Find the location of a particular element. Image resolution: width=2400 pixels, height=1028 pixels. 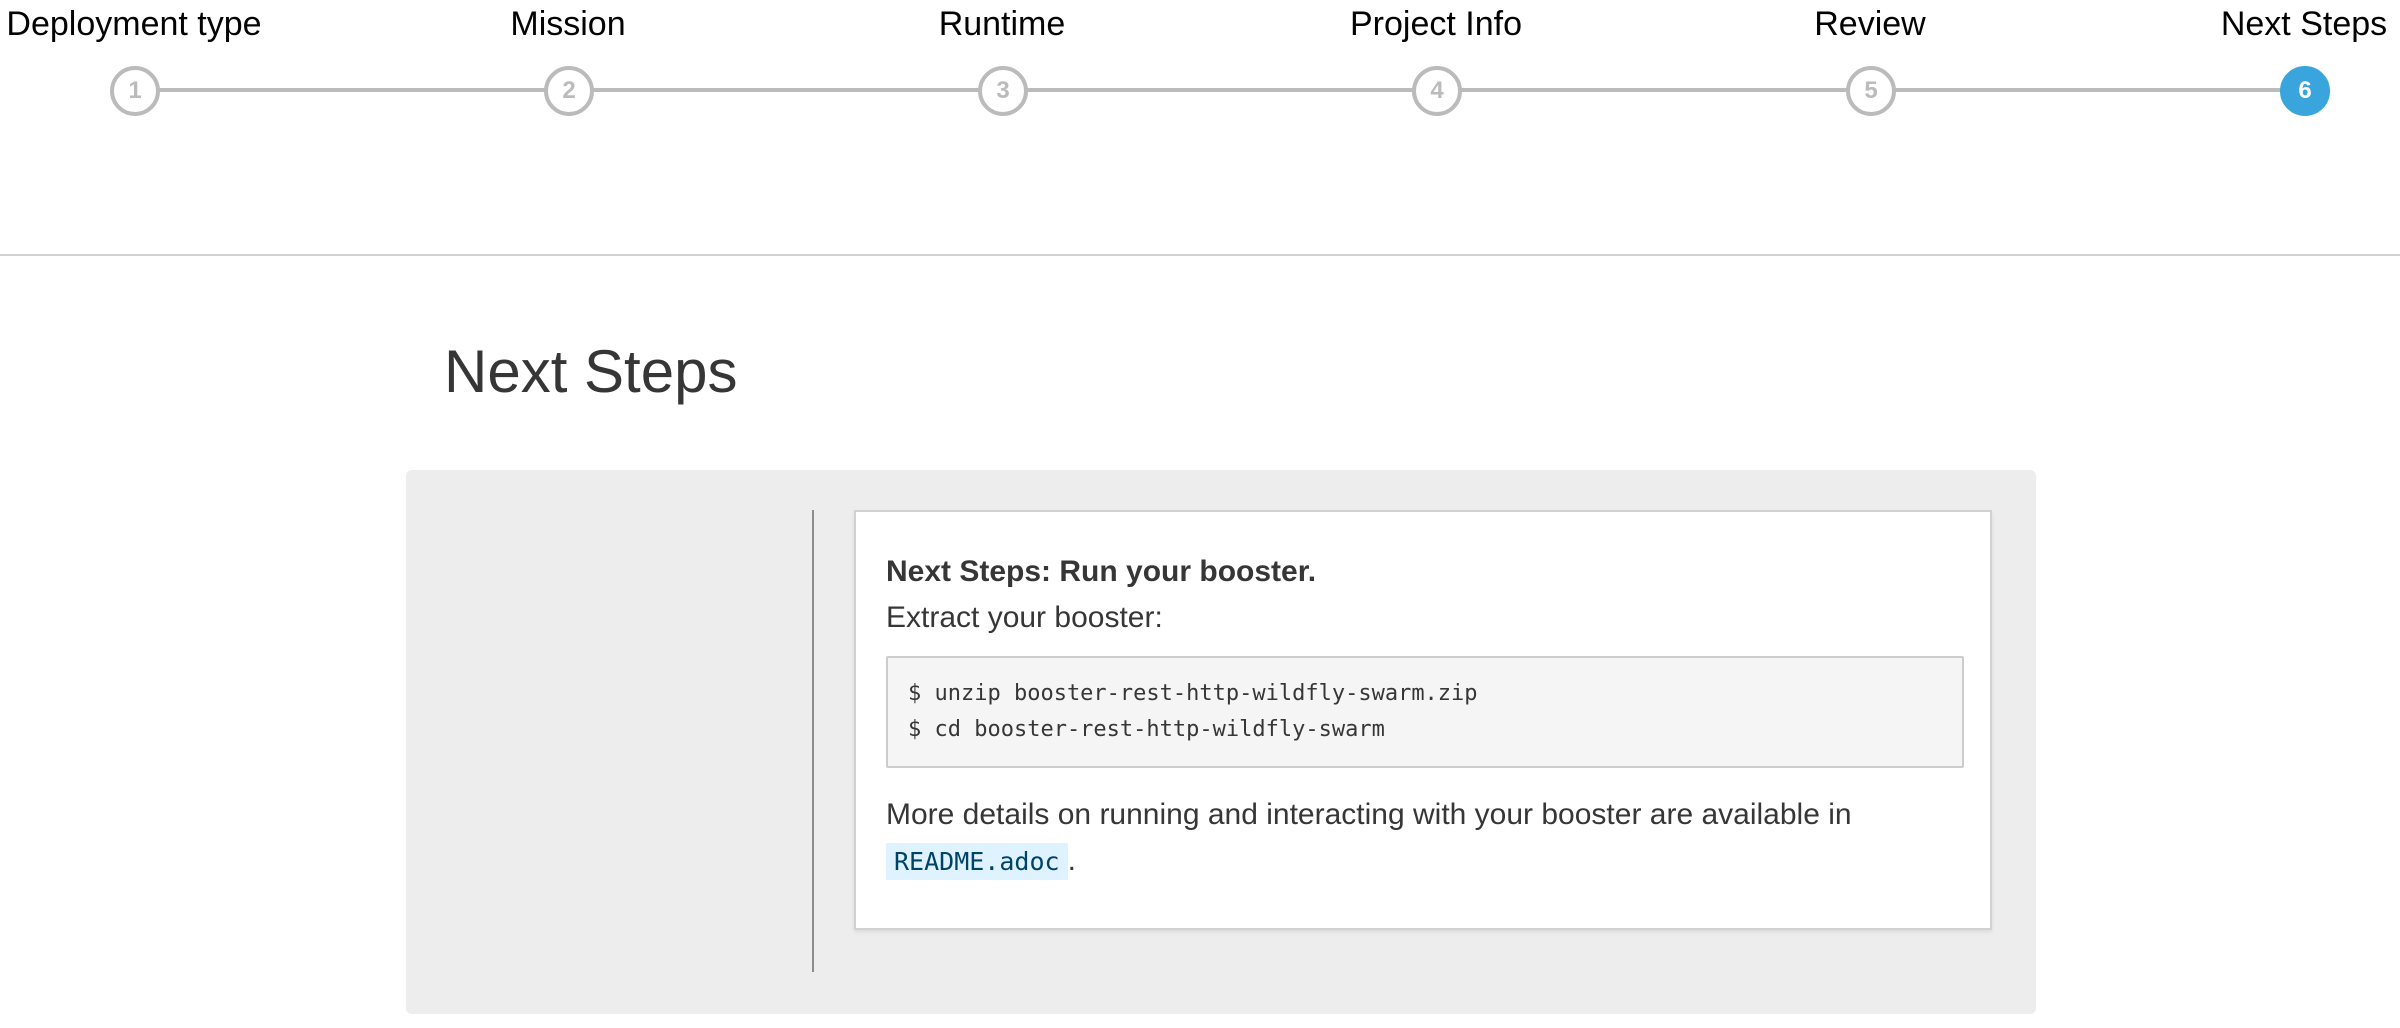

wizard-step-number: 2 is located at coordinates (569, 91).